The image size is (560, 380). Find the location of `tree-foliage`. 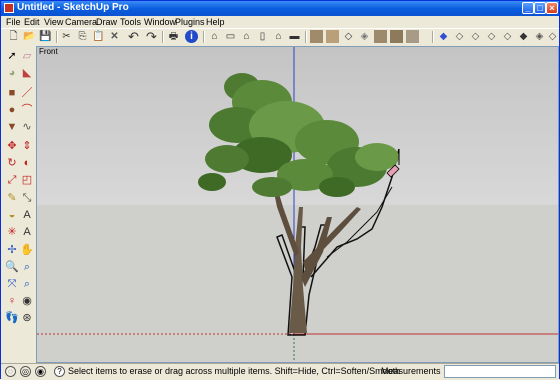

tree-foliage is located at coordinates (298, 135).